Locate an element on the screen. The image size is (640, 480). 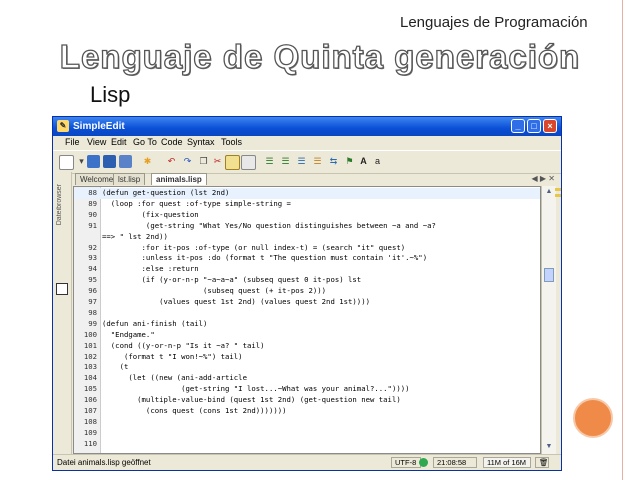
font-size-down-icon: A is located at coordinates (363, 161).